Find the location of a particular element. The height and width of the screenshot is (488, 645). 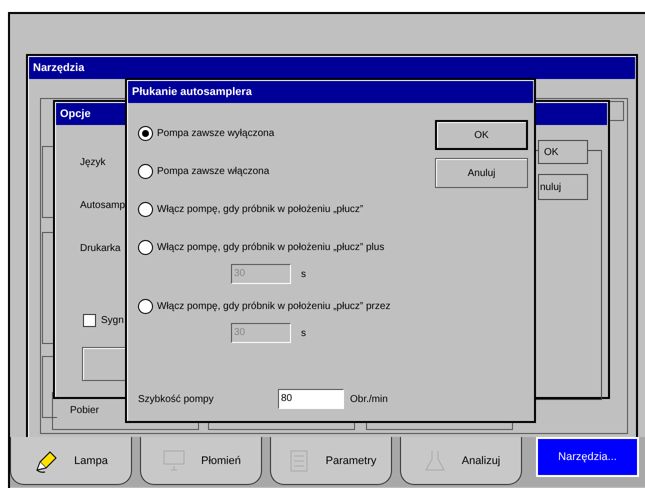

dialog-title: Płukanie autosamplera is located at coordinates (330, 92).